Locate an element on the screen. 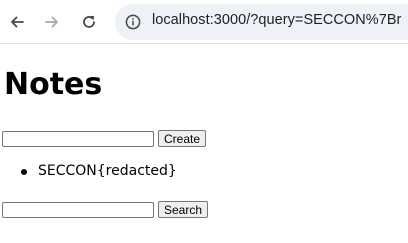 This screenshot has width=408, height=243. url-text: localhost:3000/?query=SECCON%7Br is located at coordinates (276, 20).